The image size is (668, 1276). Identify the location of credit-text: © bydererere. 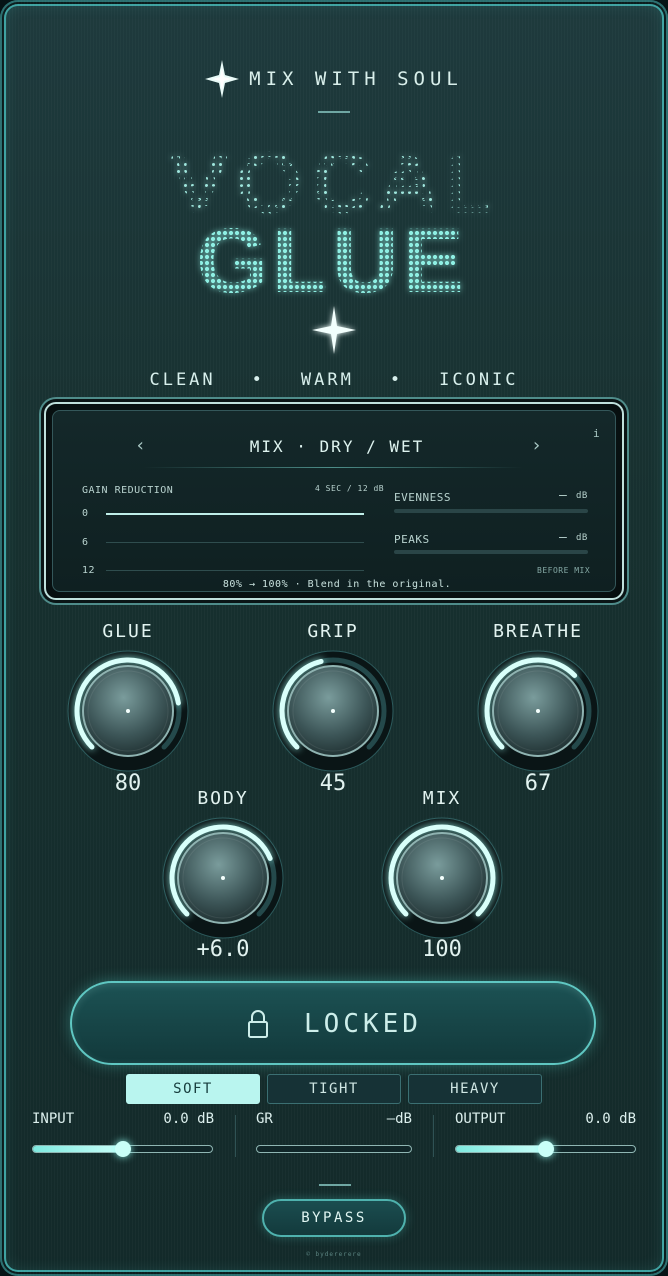
(334, 1254).